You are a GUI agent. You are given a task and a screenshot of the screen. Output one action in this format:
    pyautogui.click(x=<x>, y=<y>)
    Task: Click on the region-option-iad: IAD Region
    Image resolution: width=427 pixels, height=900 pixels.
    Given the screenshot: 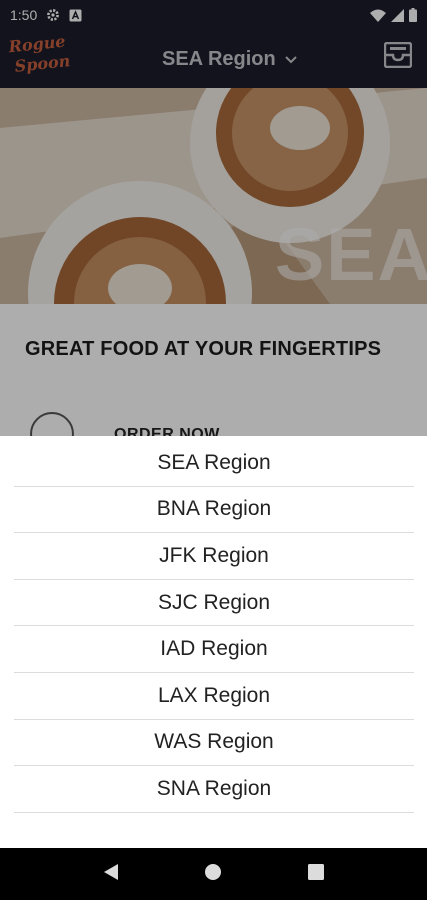 What is the action you would take?
    pyautogui.click(x=214, y=649)
    